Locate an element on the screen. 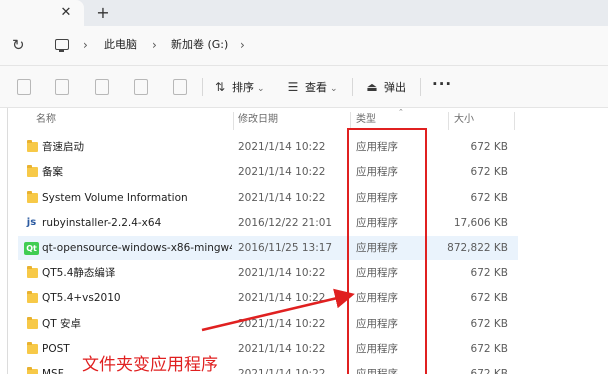 Image resolution: width=608 pixels, height=374 pixels. annotation-arrow is located at coordinates (278, 310).